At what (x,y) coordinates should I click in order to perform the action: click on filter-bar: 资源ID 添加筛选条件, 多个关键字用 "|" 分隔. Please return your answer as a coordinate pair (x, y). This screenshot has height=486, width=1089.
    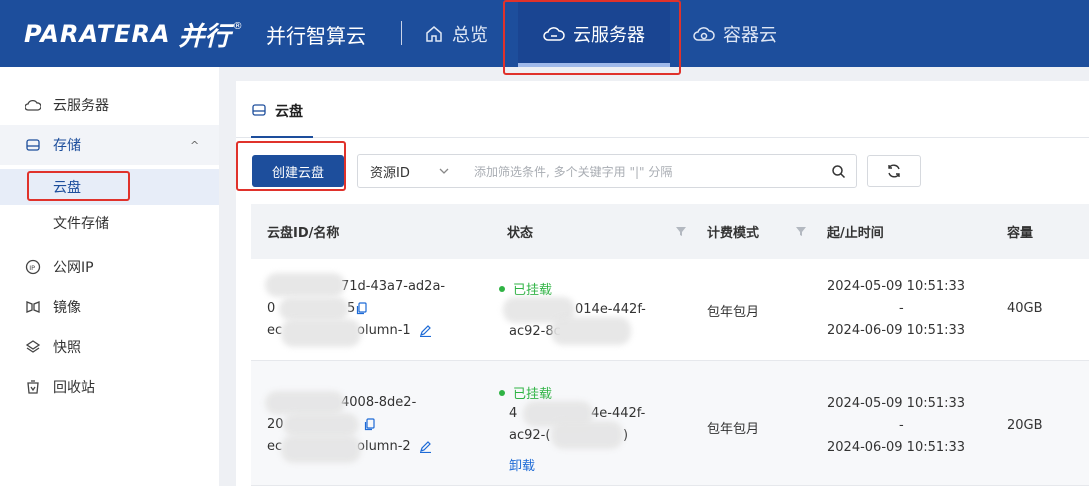
    Looking at the image, I should click on (607, 171).